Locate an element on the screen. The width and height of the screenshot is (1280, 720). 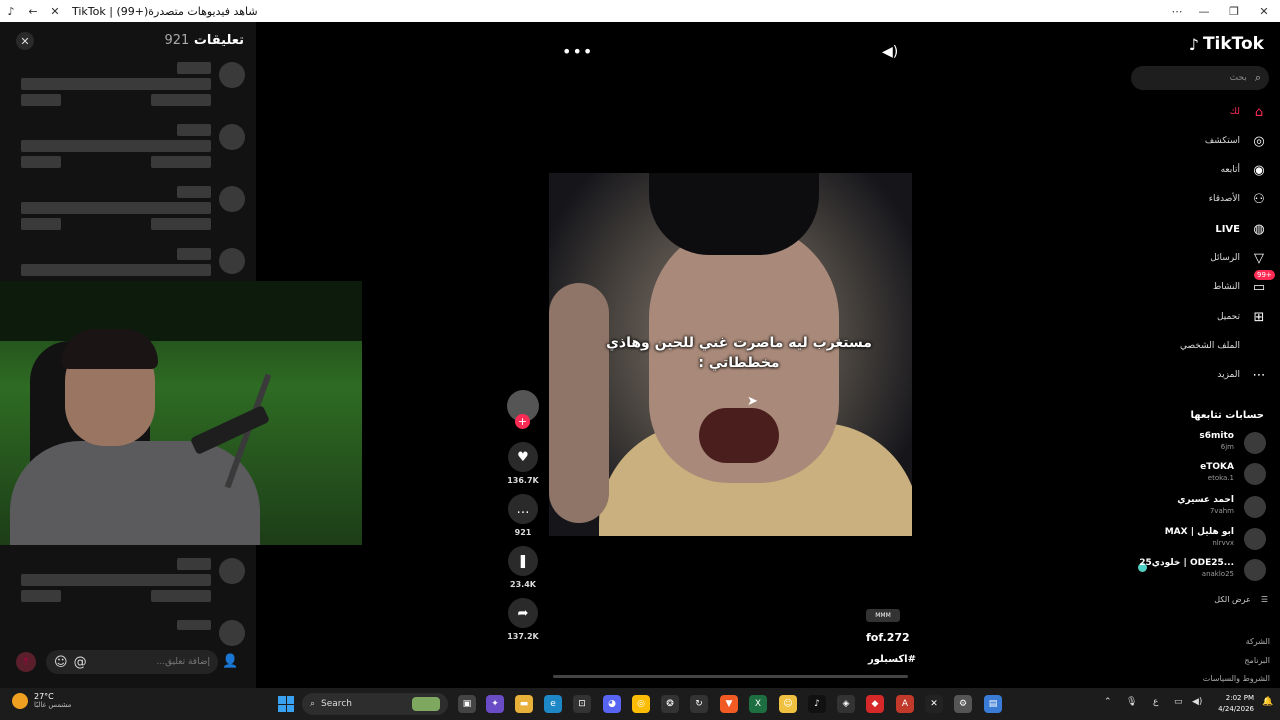
nav-for-you: لك ⌂ is located at coordinates (1198, 112).